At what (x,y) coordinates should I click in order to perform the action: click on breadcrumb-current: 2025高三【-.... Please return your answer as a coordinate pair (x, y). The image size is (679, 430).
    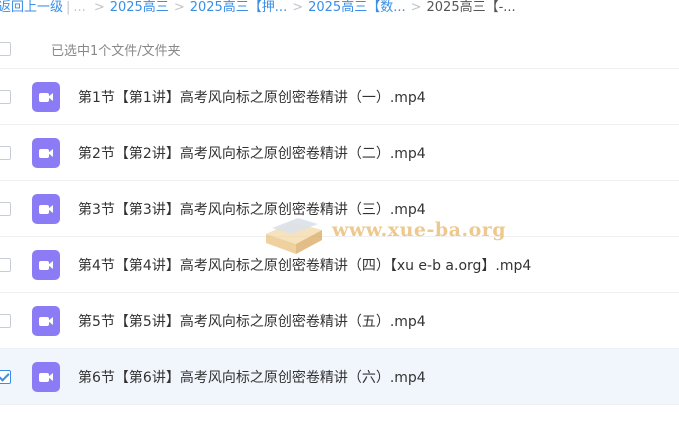
    Looking at the image, I should click on (471, 7).